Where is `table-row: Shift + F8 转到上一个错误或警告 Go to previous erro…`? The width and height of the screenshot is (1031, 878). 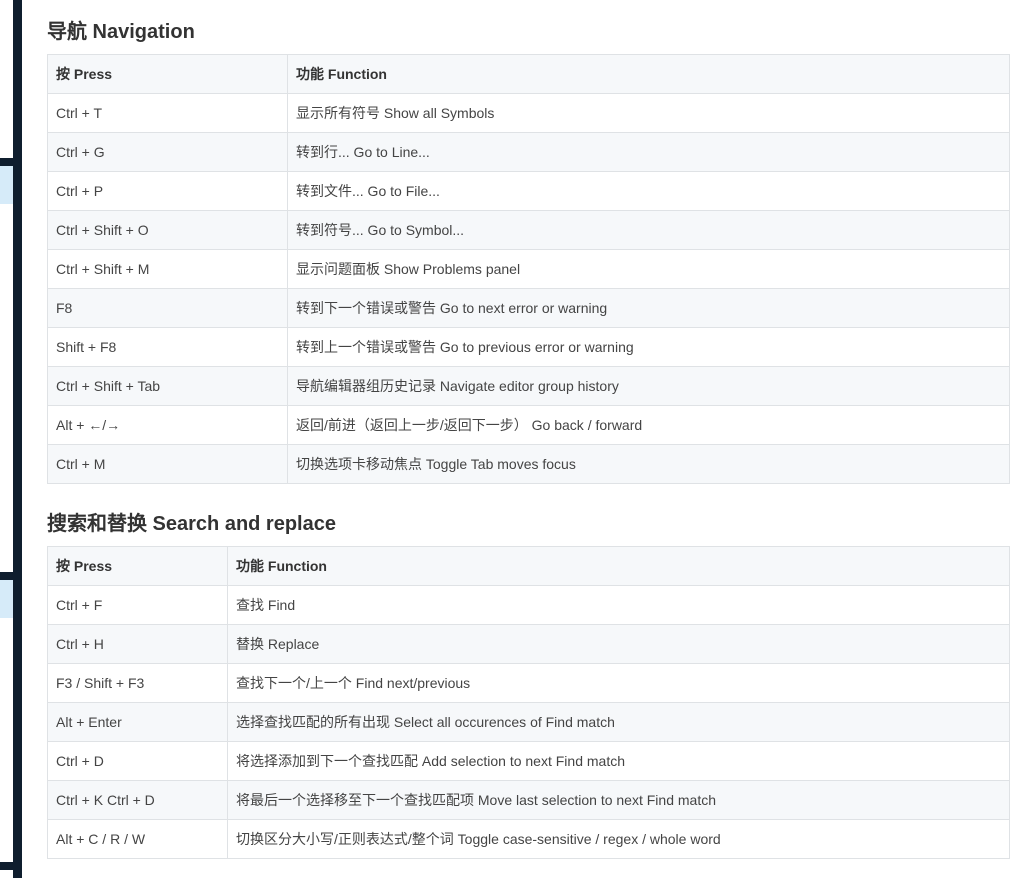 table-row: Shift + F8 转到上一个错误或警告 Go to previous erro… is located at coordinates (528, 347).